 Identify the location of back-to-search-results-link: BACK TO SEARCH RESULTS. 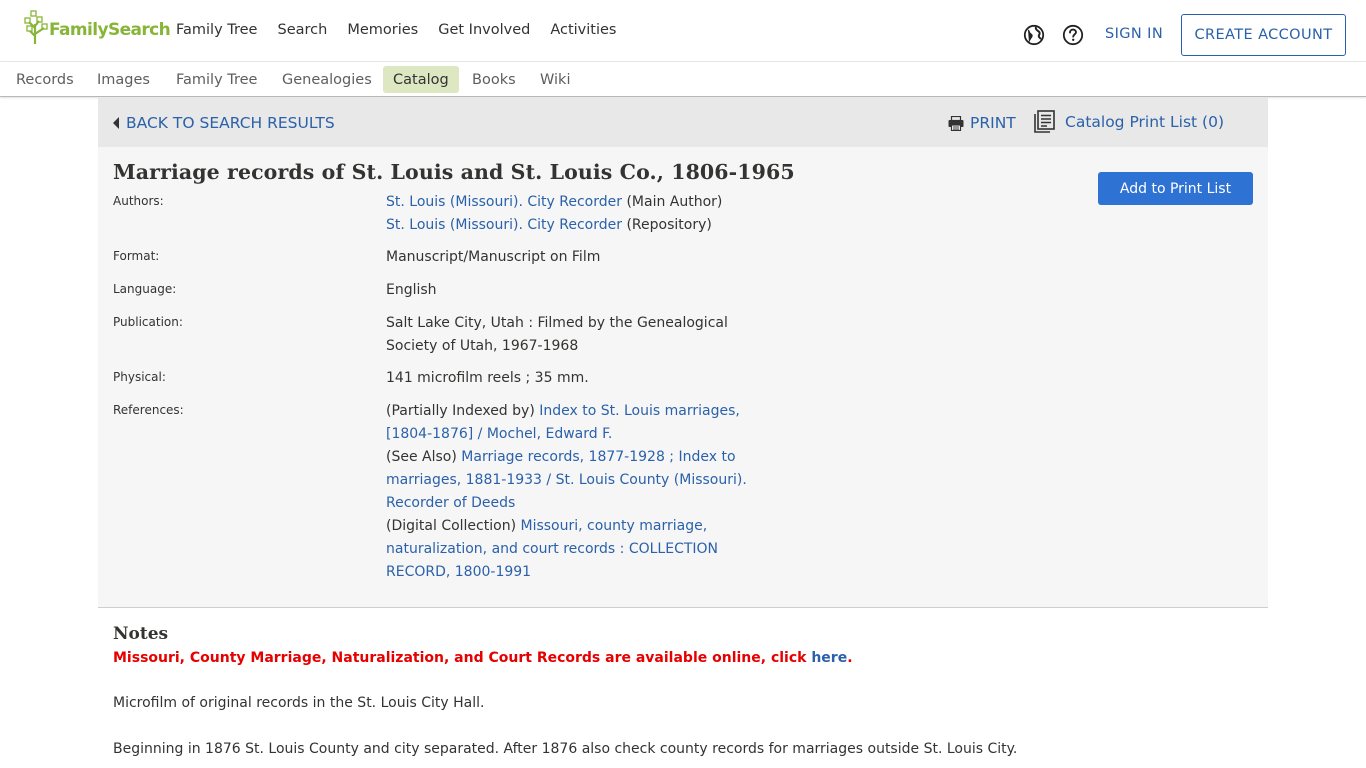
(224, 123).